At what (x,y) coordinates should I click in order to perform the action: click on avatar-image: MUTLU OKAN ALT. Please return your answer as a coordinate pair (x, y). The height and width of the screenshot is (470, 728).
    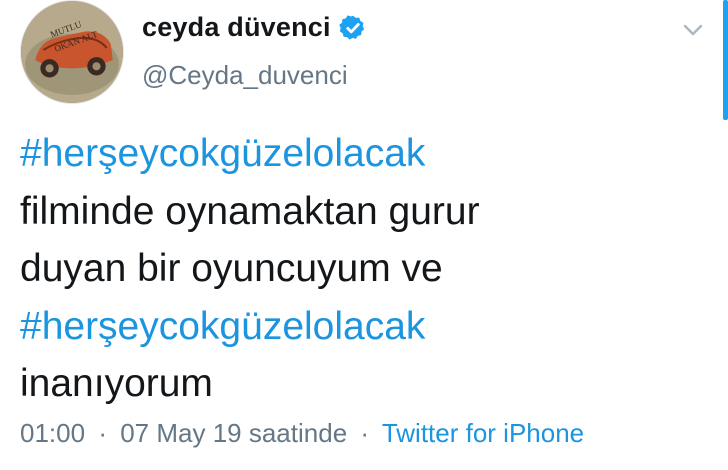
    Looking at the image, I should click on (72, 52).